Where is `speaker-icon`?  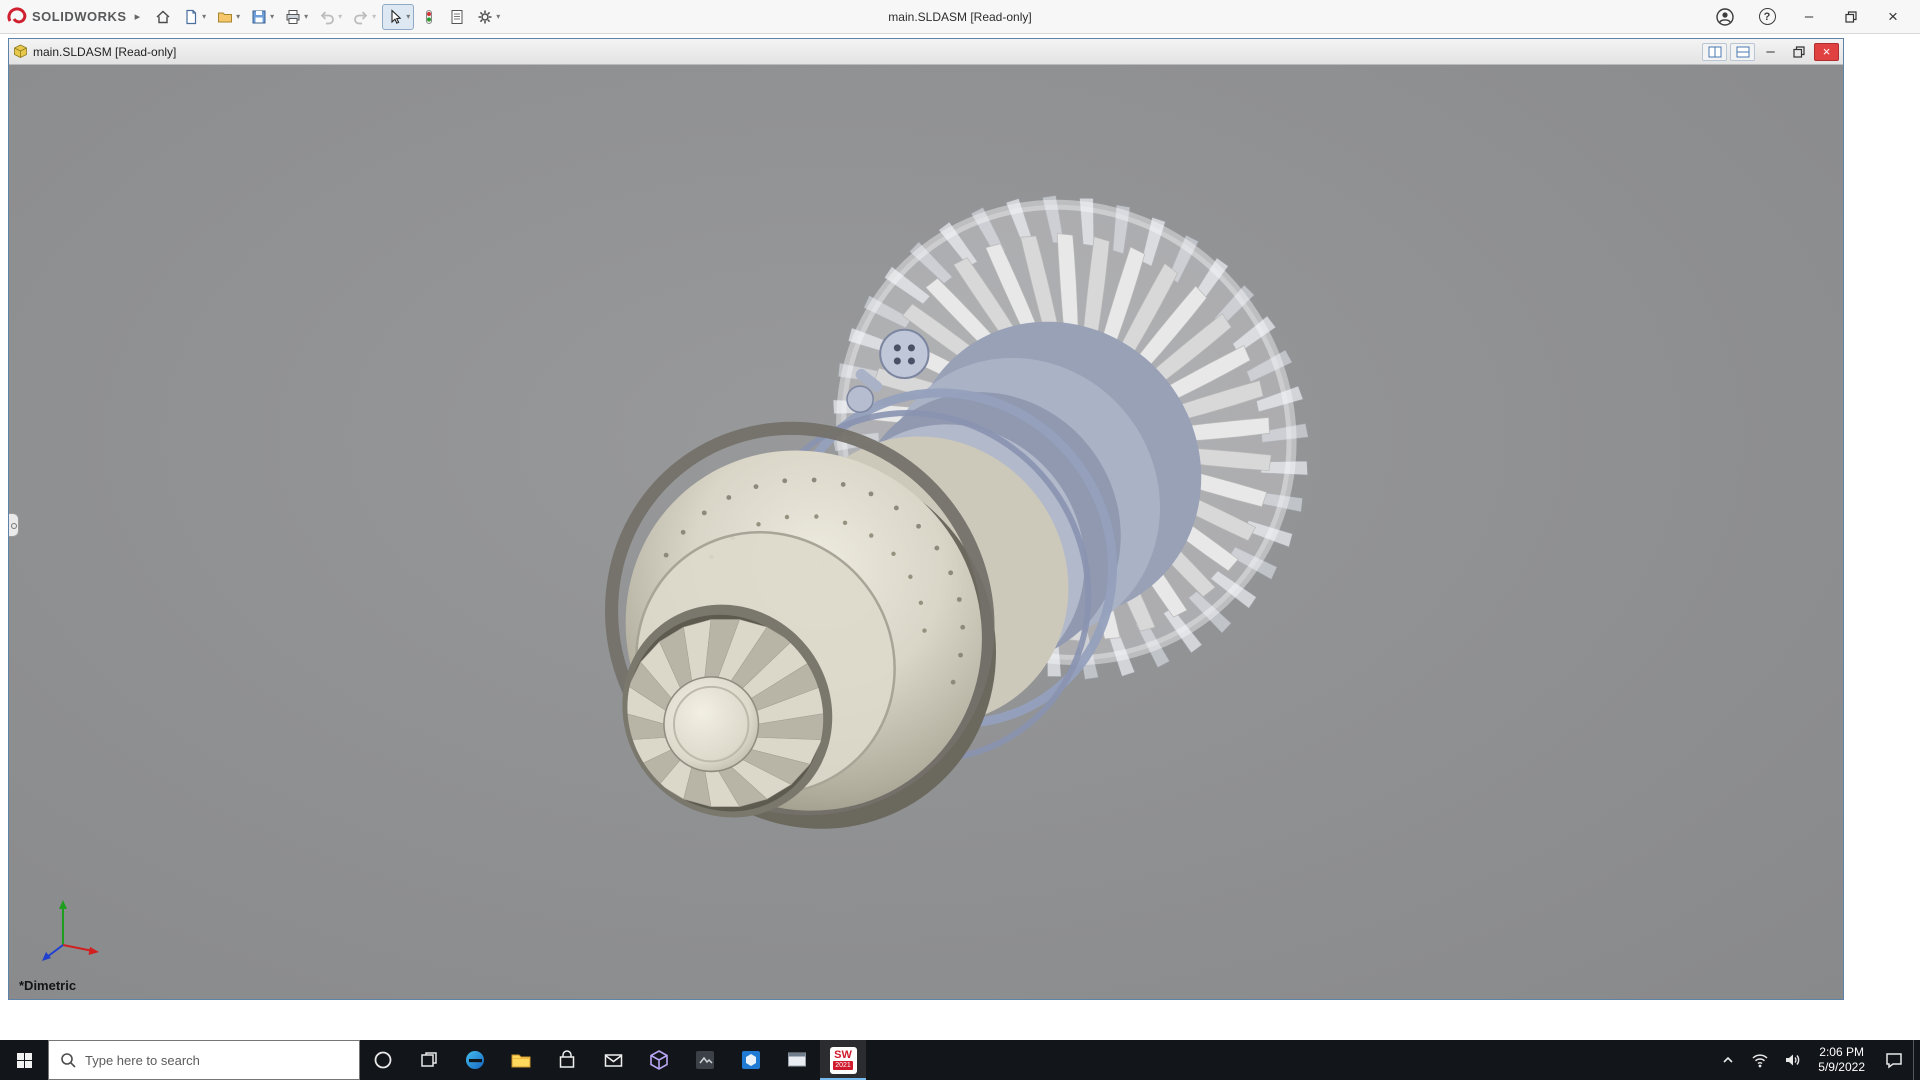
speaker-icon is located at coordinates (1793, 1060).